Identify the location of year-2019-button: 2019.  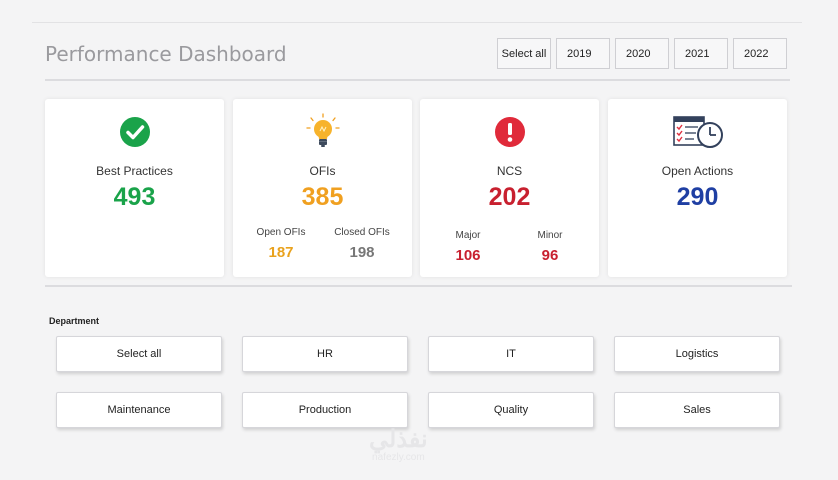
(583, 53).